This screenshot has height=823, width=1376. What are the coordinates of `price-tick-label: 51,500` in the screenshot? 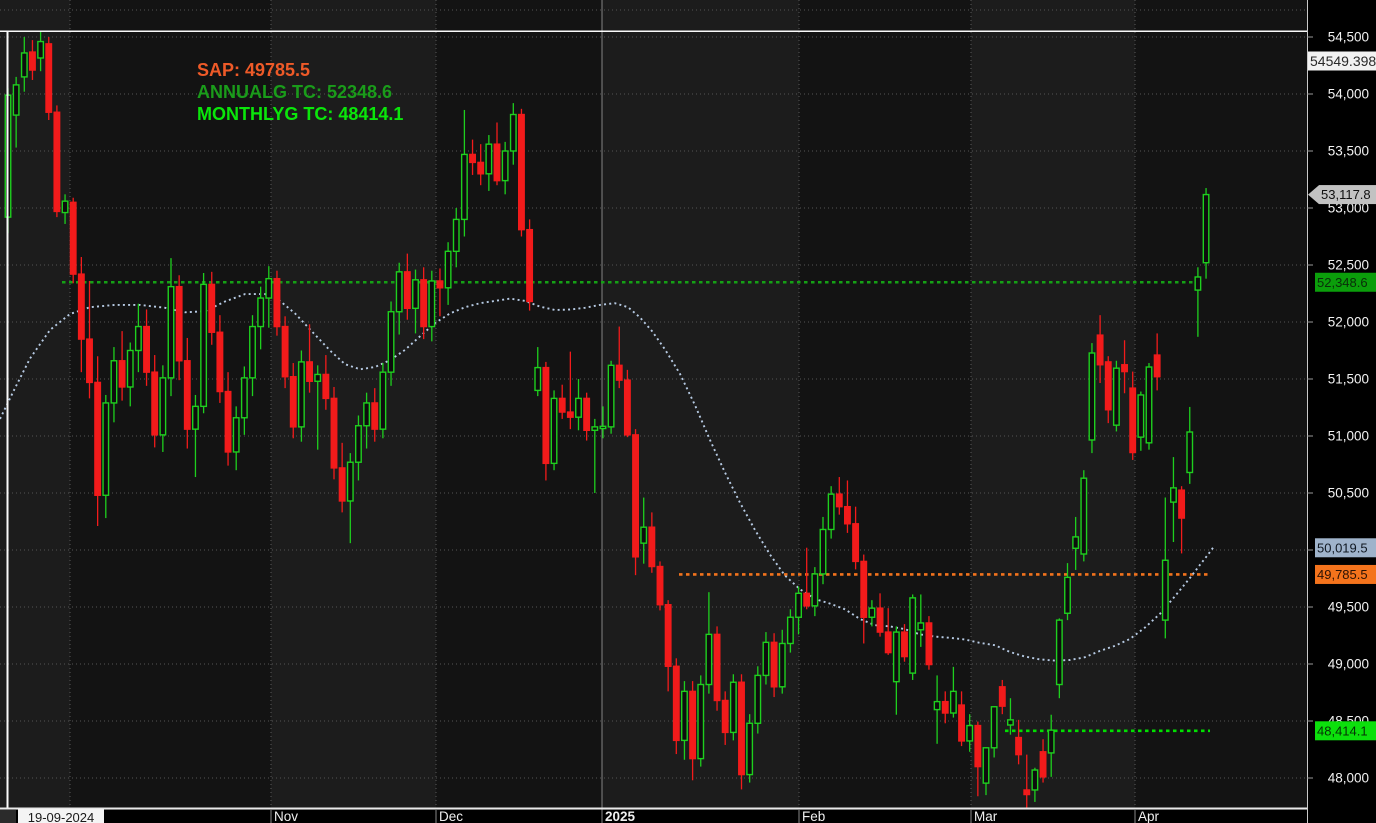 It's located at (1348, 379).